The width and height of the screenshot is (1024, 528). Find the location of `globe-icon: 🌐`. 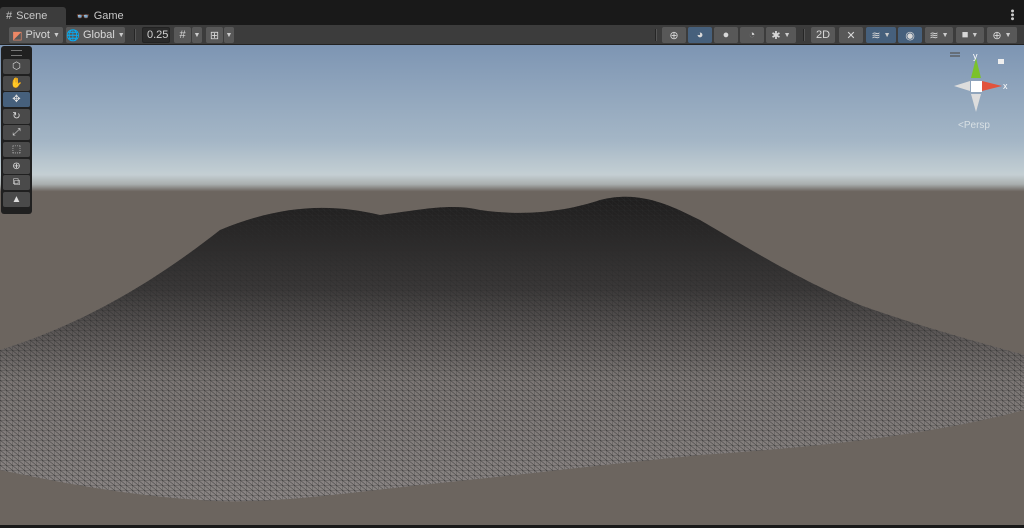

globe-icon: 🌐 is located at coordinates (73, 35).